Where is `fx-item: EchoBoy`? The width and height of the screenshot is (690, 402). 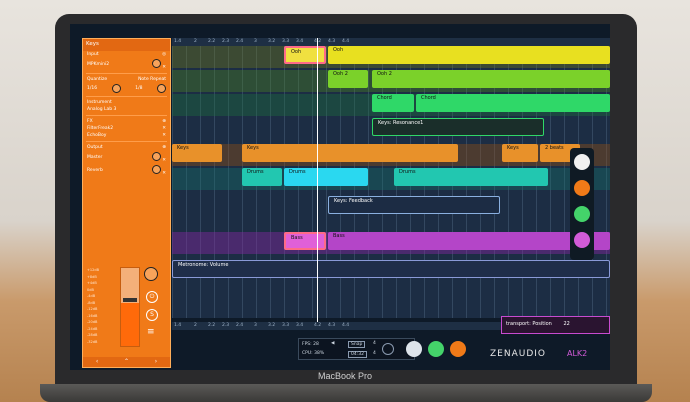 fx-item: EchoBoy is located at coordinates (97, 135).